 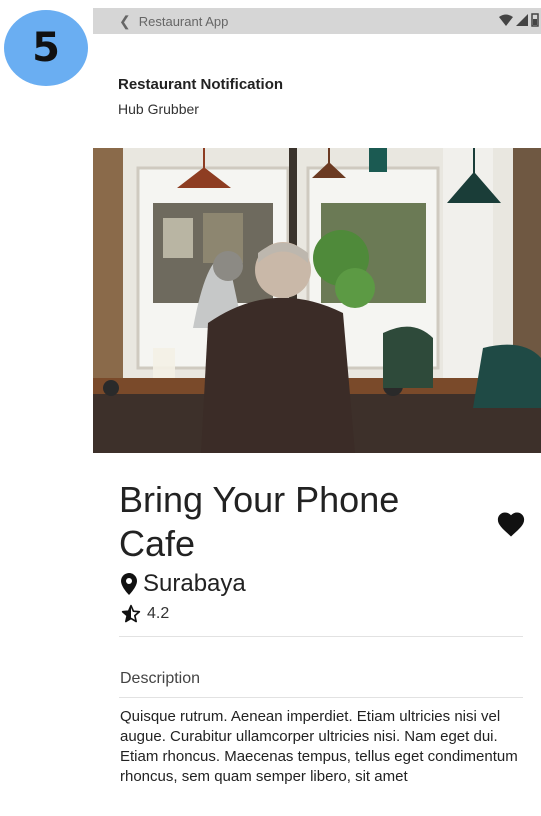 What do you see at coordinates (131, 613) in the screenshot?
I see `star-icon` at bounding box center [131, 613].